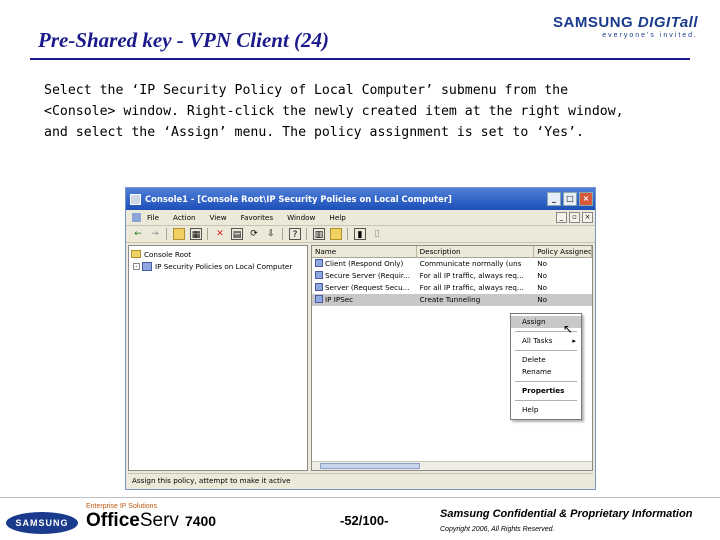 This screenshot has width=720, height=540. I want to click on menu-view: View, so click(218, 217).